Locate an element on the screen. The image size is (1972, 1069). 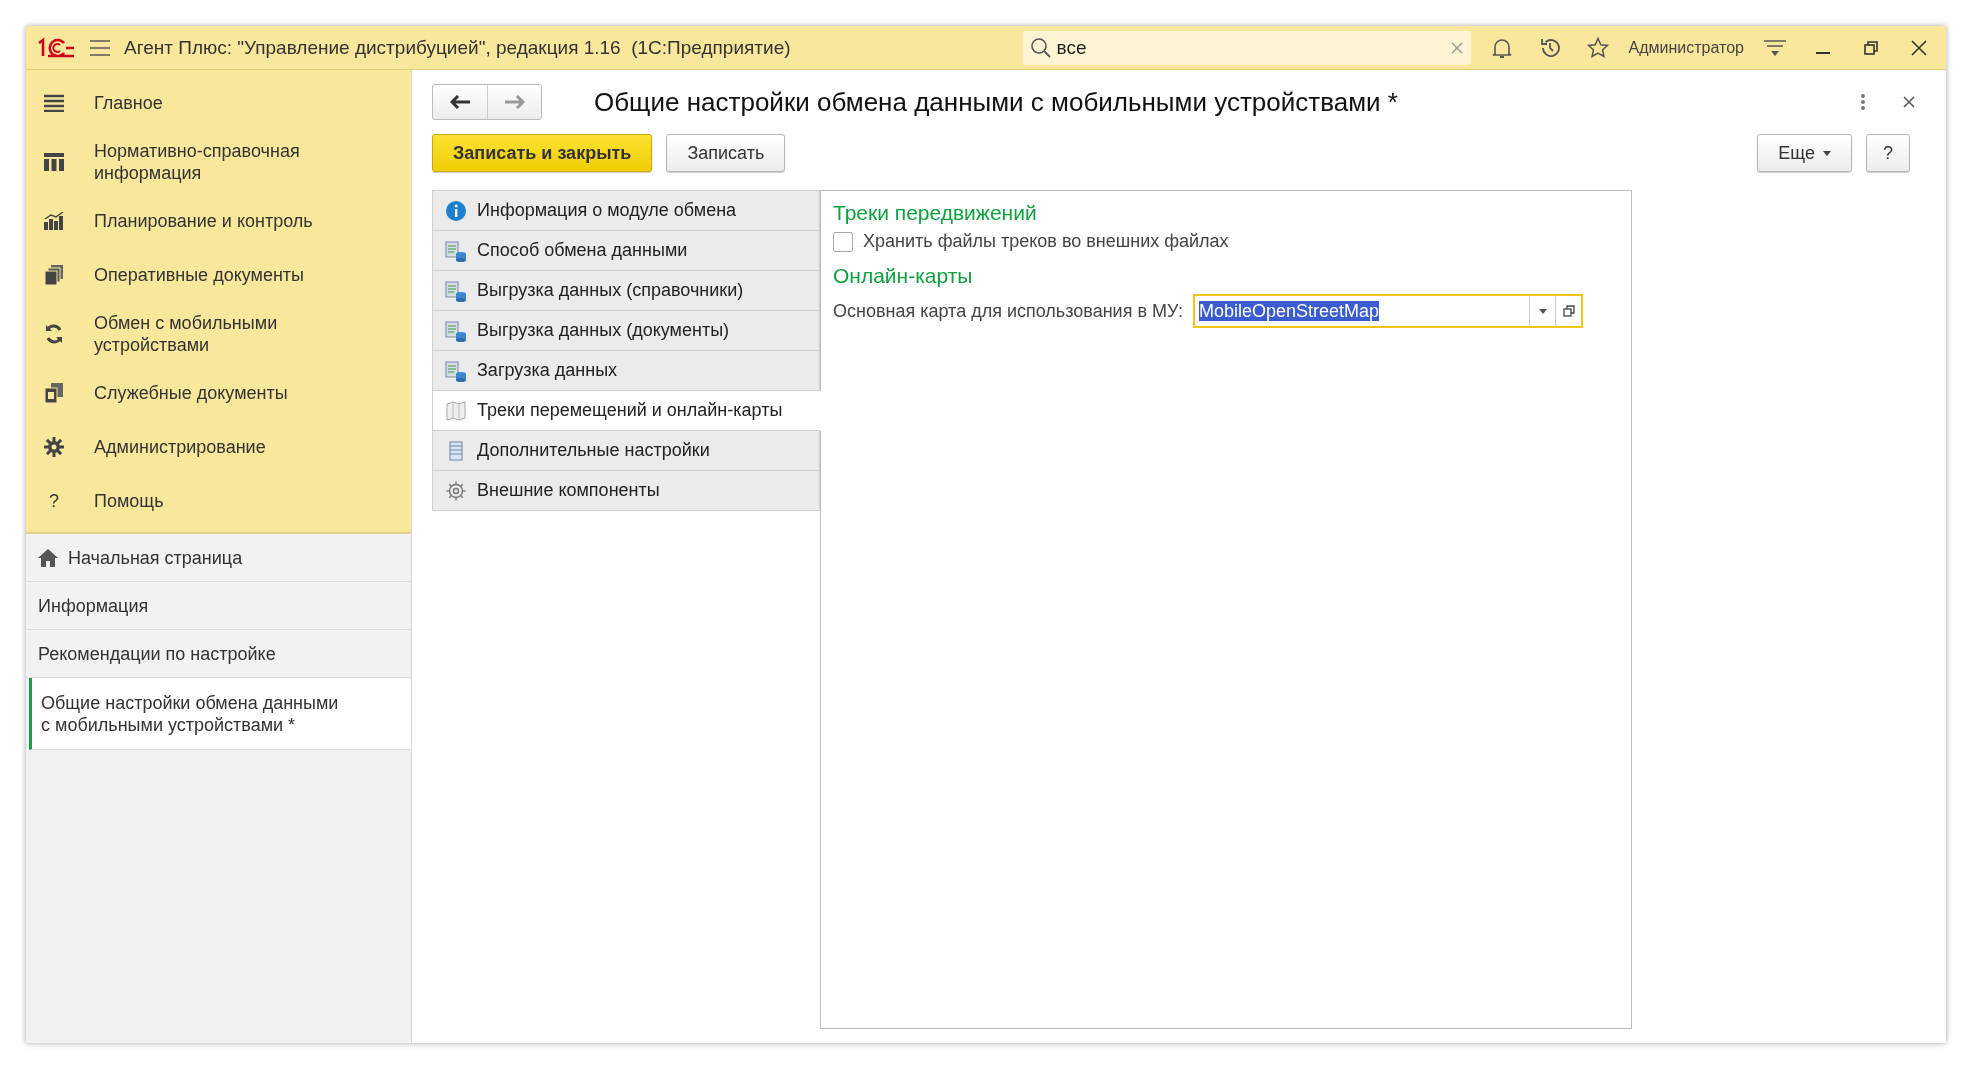
document-stack-icon is located at coordinates (54, 393).